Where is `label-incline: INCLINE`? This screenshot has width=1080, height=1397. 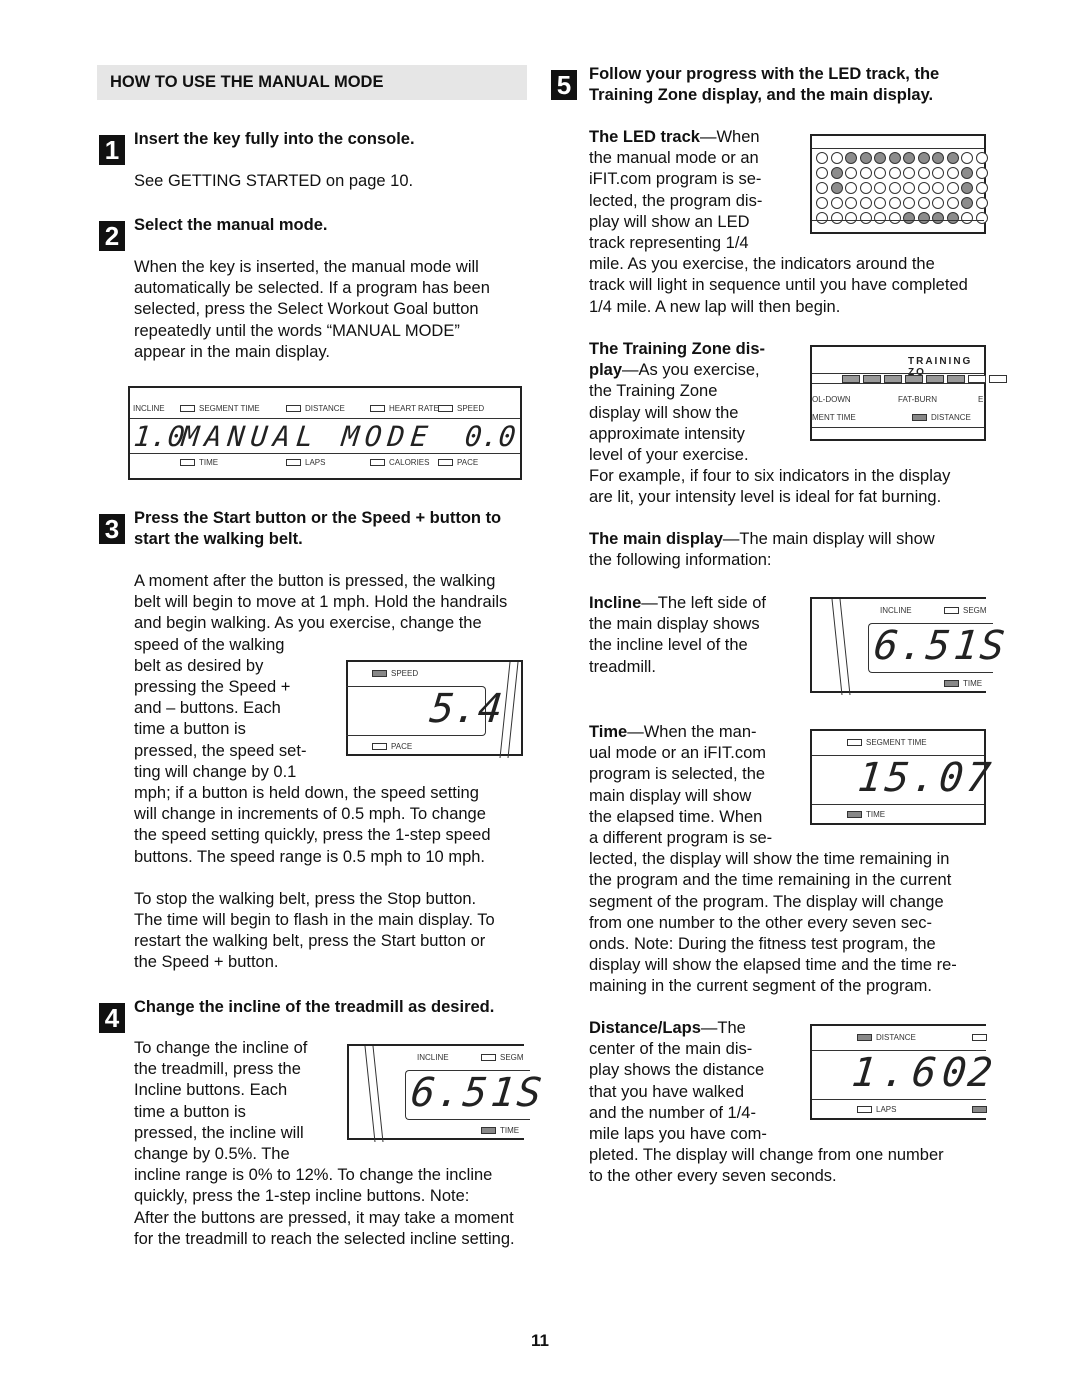 label-incline: INCLINE is located at coordinates (149, 408).